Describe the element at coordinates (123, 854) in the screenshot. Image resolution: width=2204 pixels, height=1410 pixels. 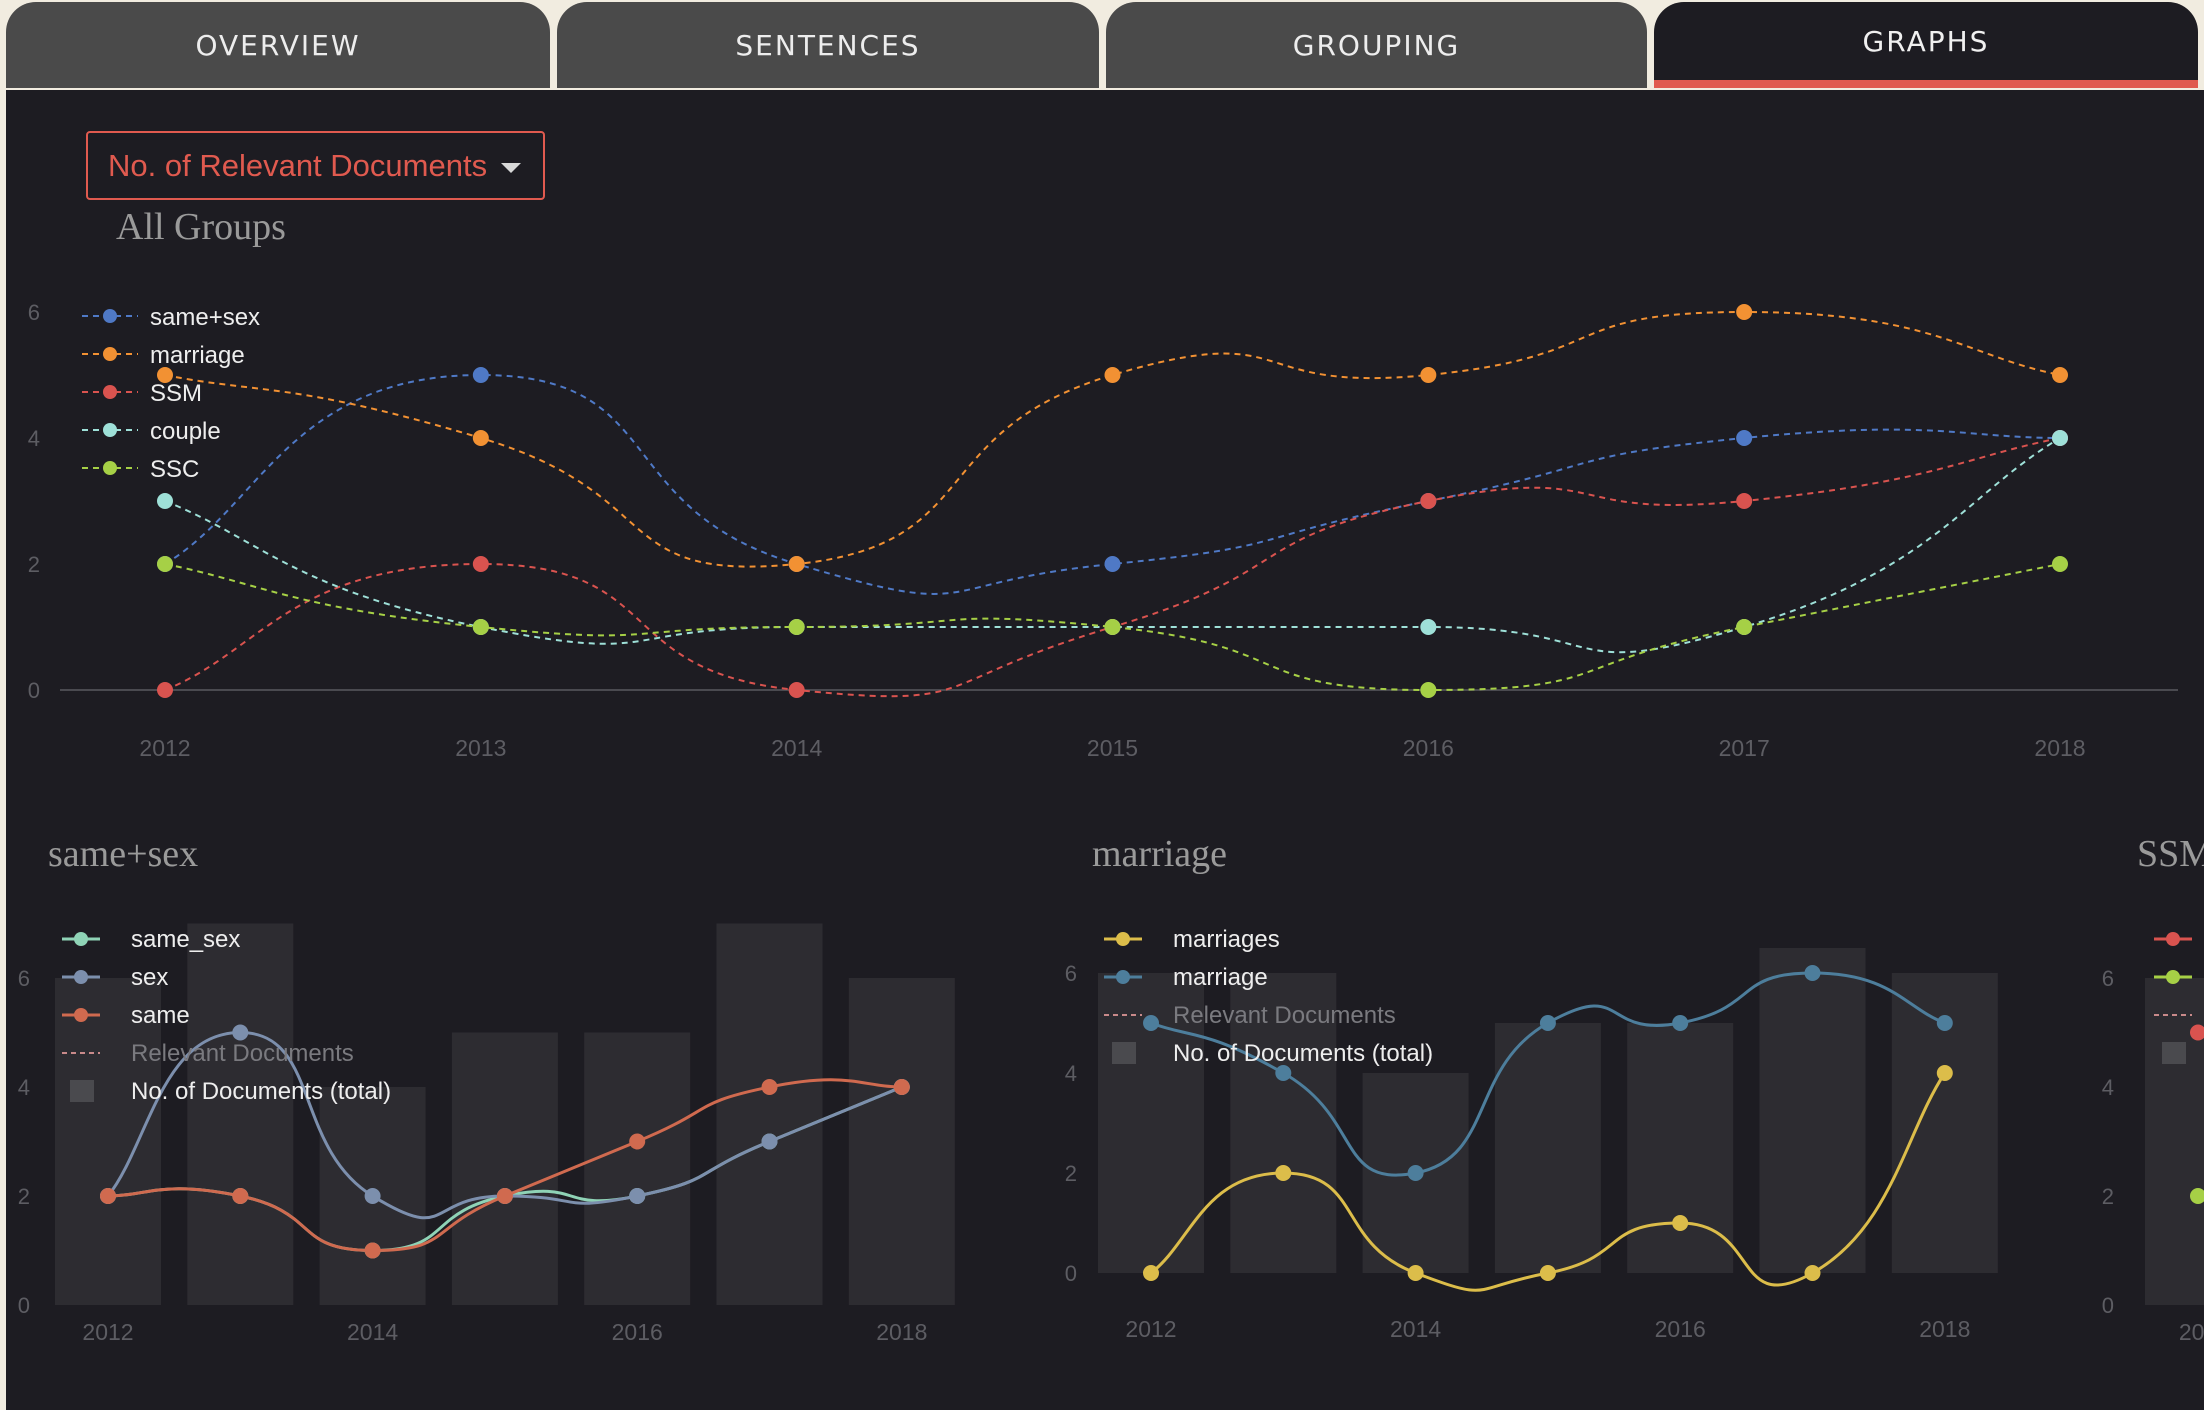
I see `same-sex-chart-title: same+sex` at that location.